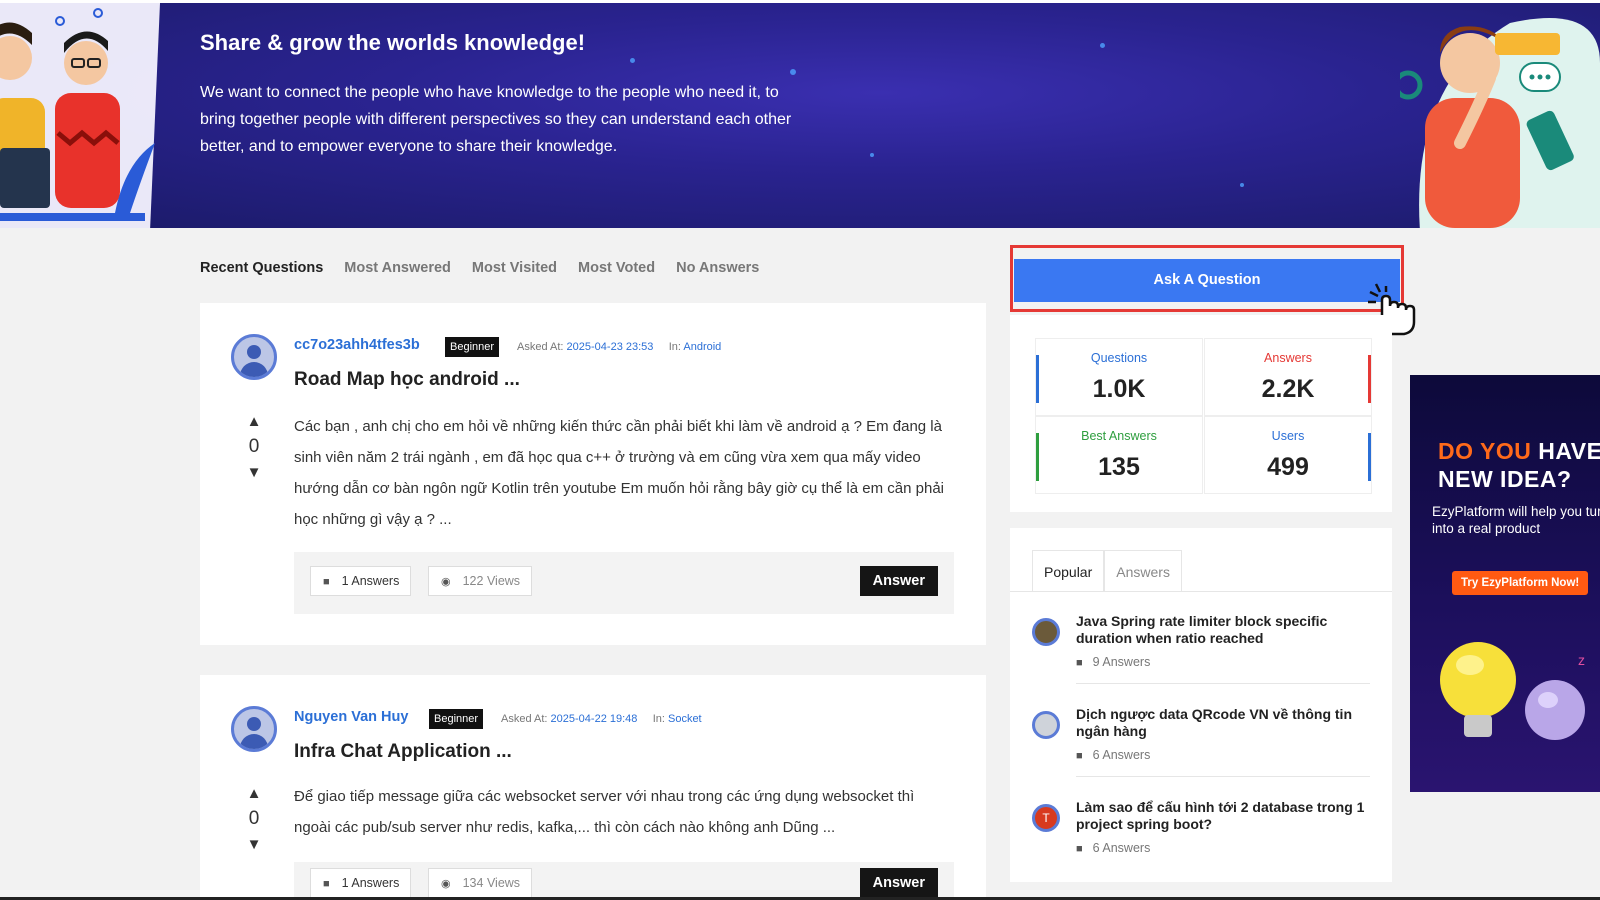  What do you see at coordinates (1485, 451) in the screenshot?
I see `ad-headline-accent: DO YOU` at bounding box center [1485, 451].